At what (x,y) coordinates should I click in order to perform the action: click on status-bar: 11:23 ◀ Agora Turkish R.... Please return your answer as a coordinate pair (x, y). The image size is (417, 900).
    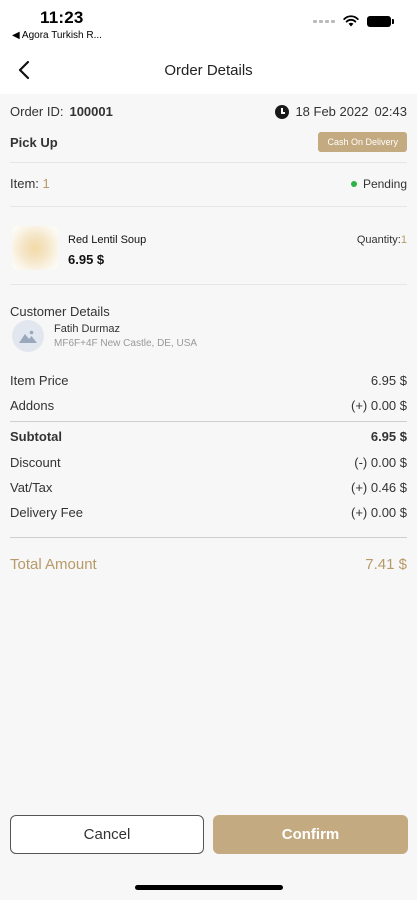
    Looking at the image, I should click on (208, 23).